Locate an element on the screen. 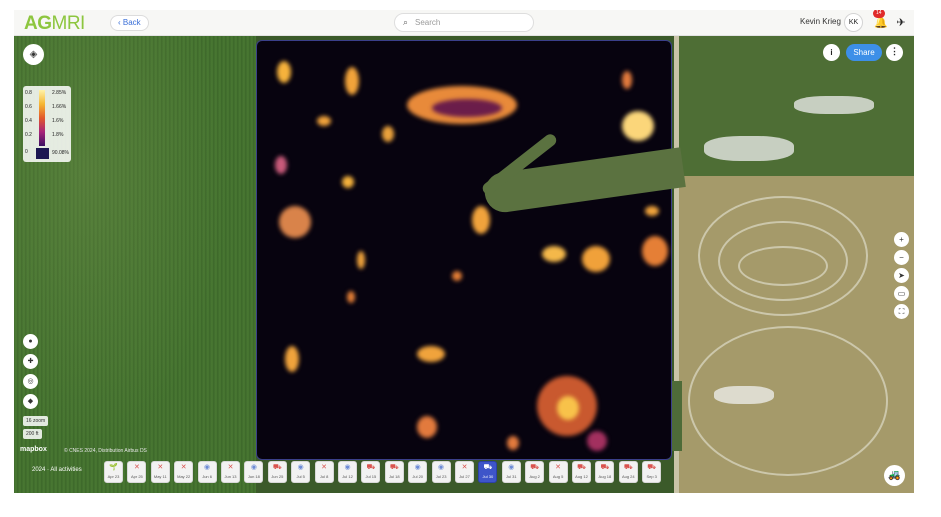 This screenshot has width=941, height=517. timeline-chip: ⛟ Sep 3 is located at coordinates (652, 472).